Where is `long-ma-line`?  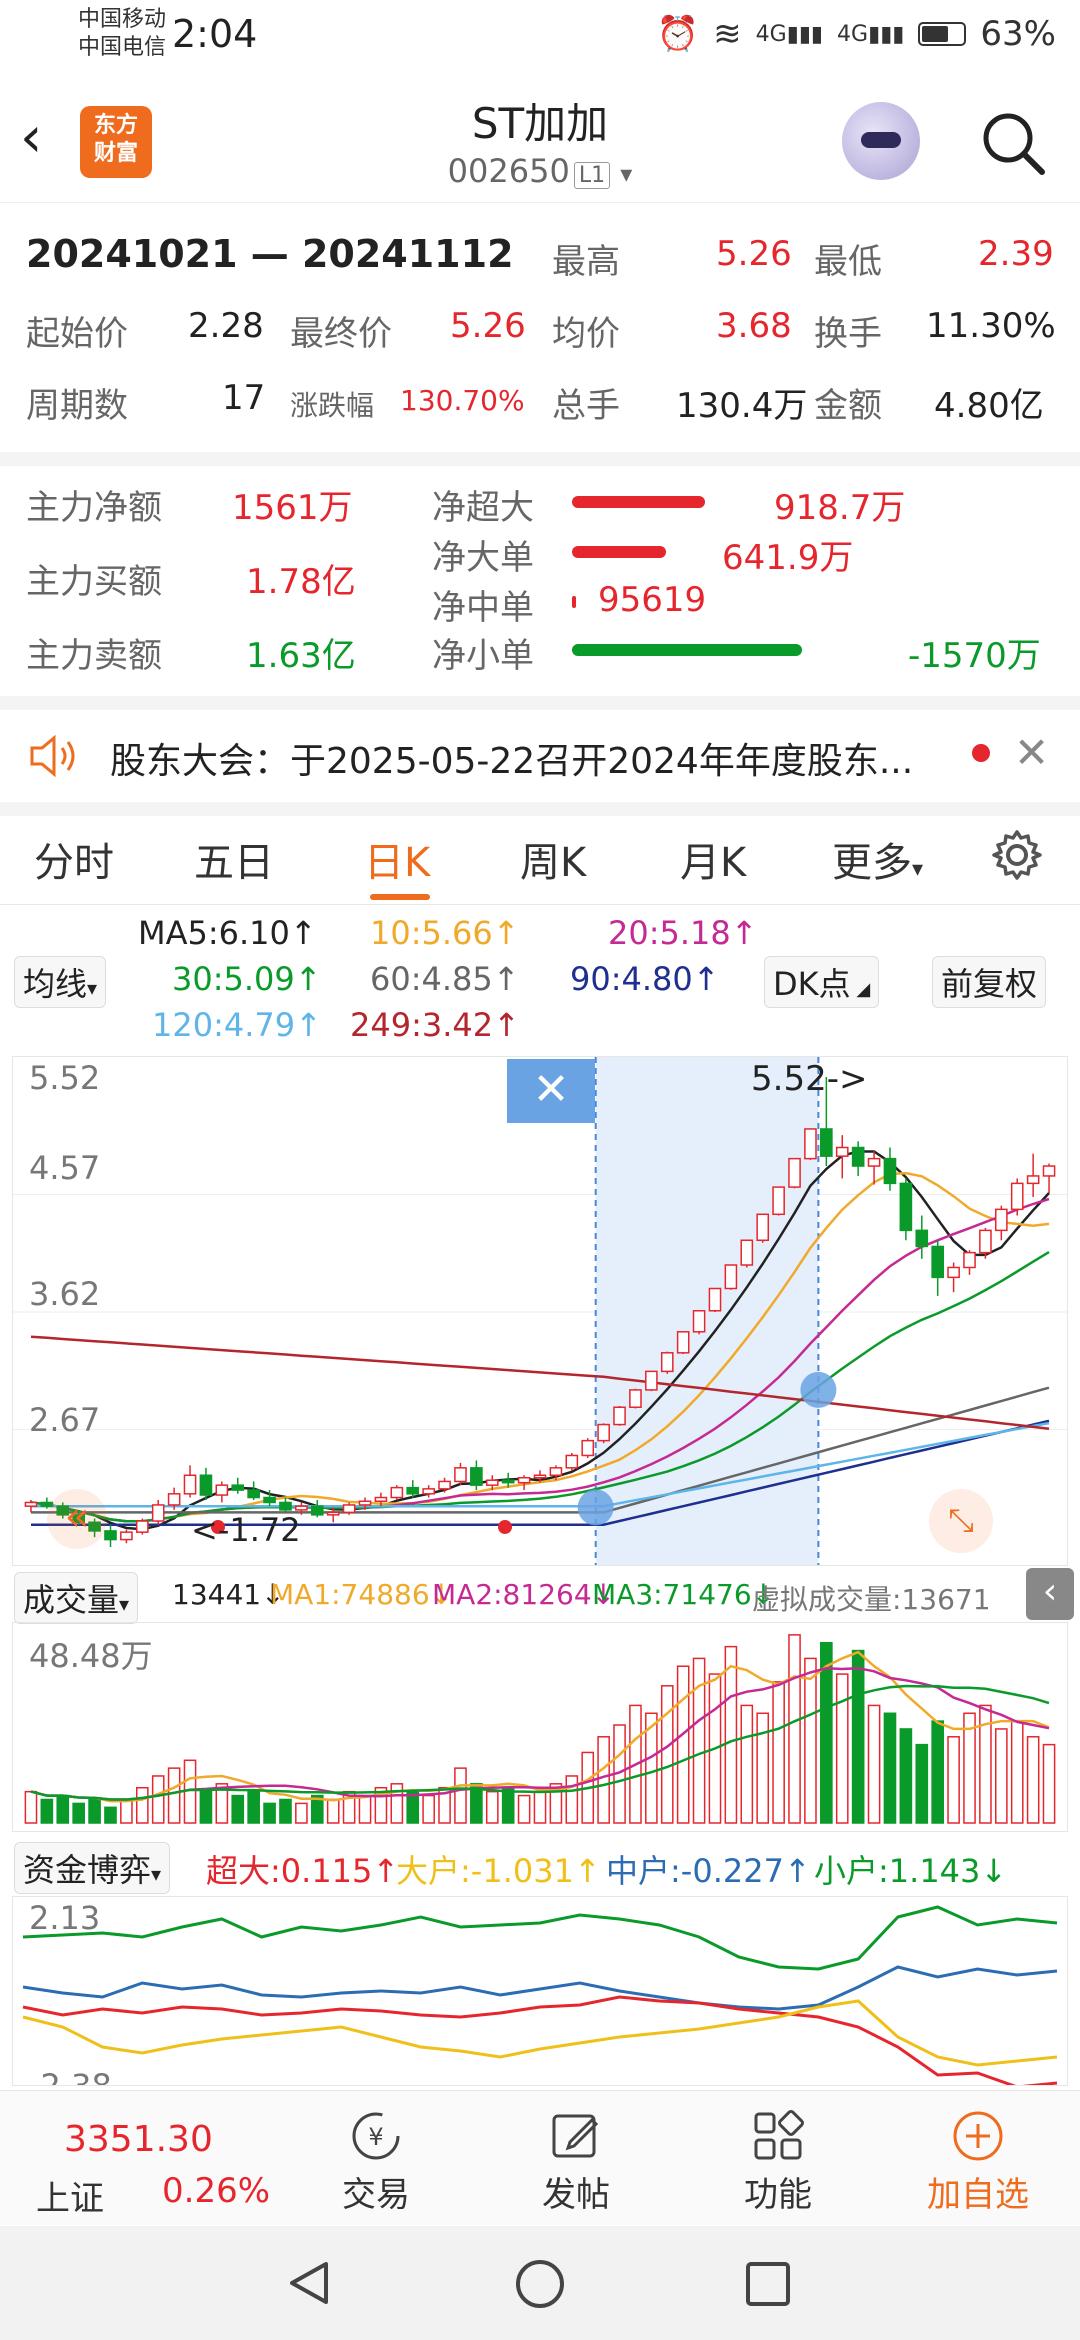 long-ma-line is located at coordinates (540, 1383).